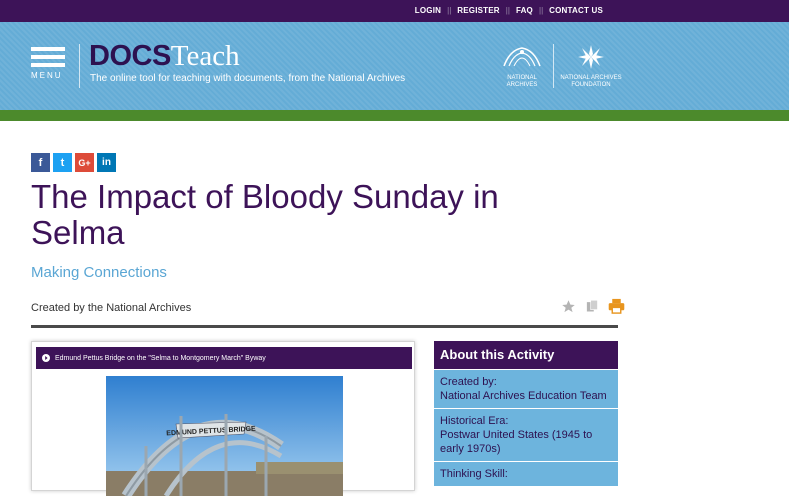 The width and height of the screenshot is (789, 496). I want to click on google-plus-icon: G+, so click(84, 162).